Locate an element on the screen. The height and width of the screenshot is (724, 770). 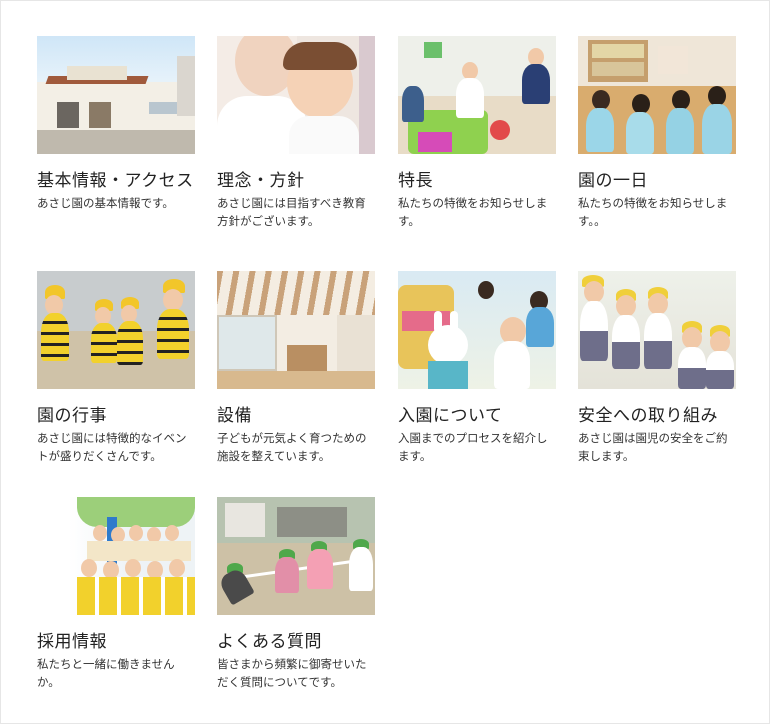
card-philosophy: 理念・方針 あさじ園には目指すべき教育方針がございます。 is located at coordinates (296, 133).